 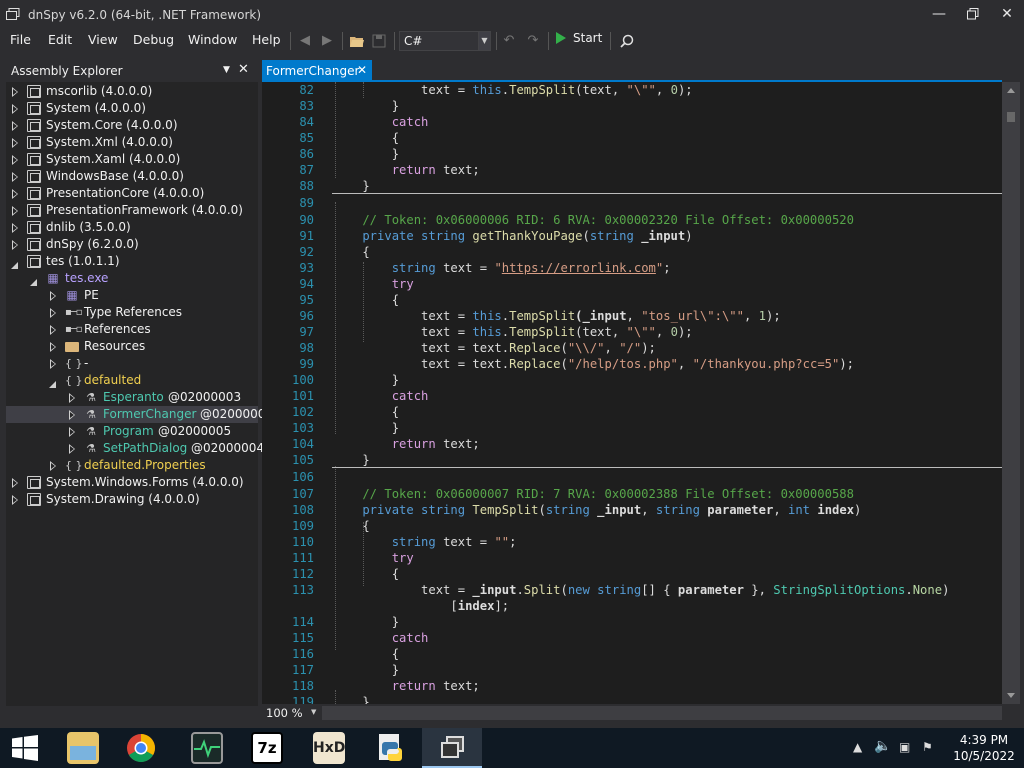 What do you see at coordinates (1011, 393) in the screenshot?
I see `vertical-scrollbar` at bounding box center [1011, 393].